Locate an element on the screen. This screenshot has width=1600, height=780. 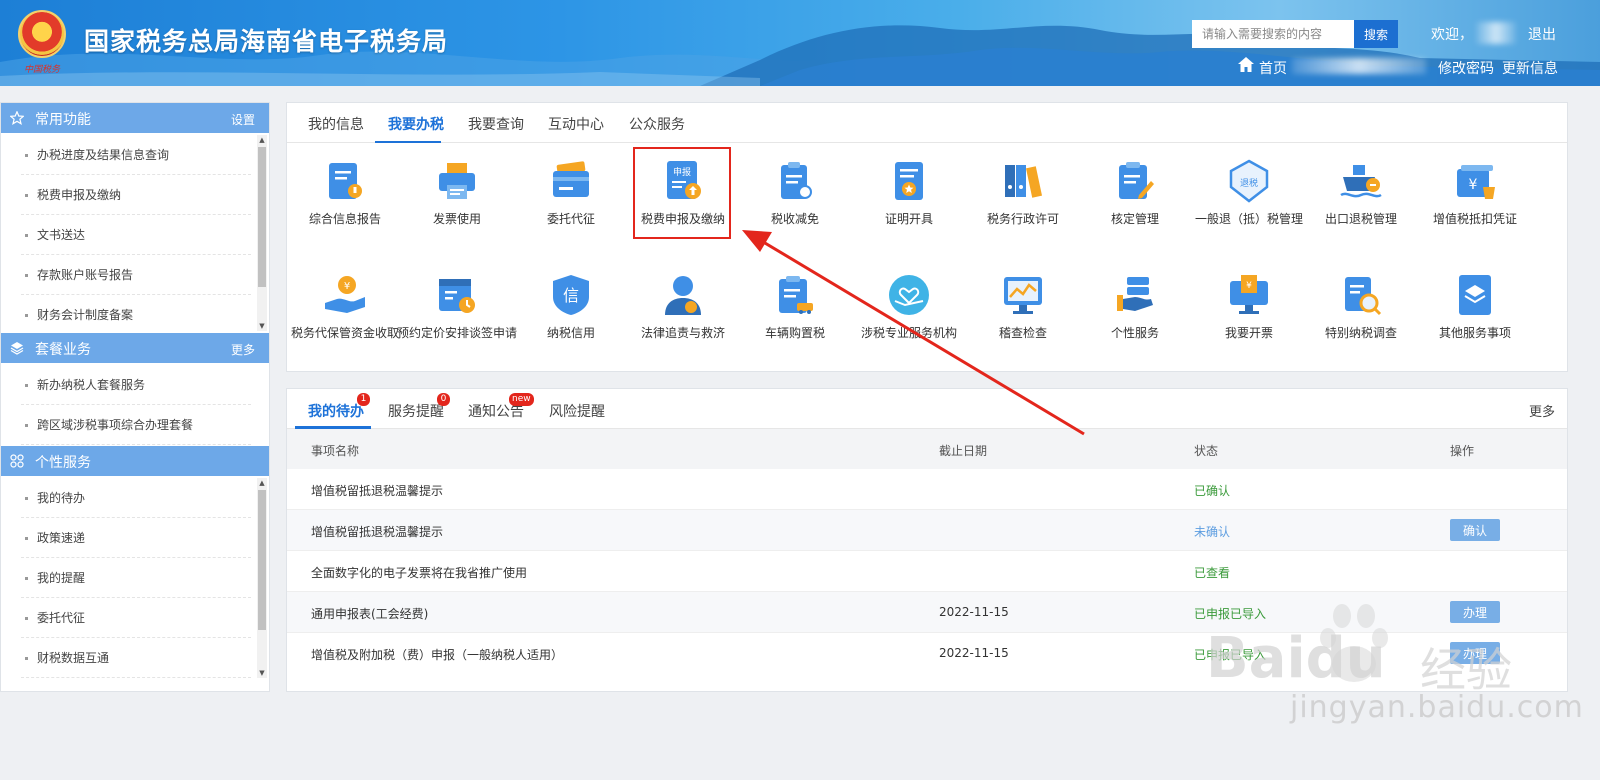
col-action: 操作 is located at coordinates (1462, 451).